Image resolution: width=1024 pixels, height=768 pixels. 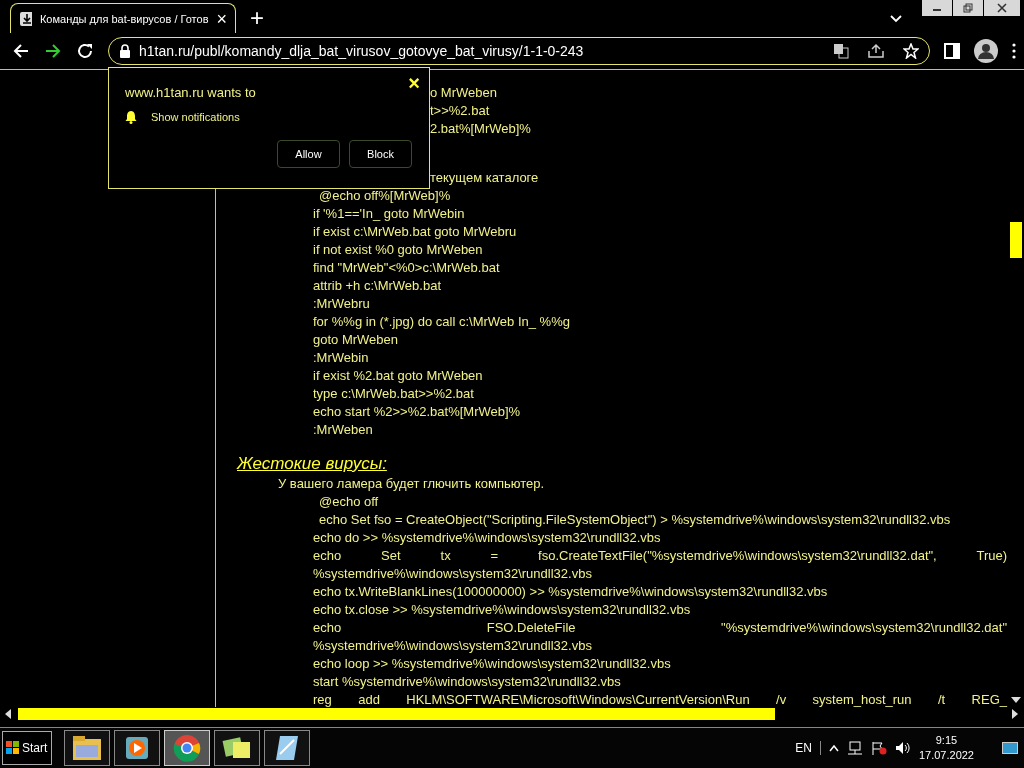 What do you see at coordinates (417, 412) in the screenshot?
I see `code-line: echo start %2>>%2.bat%[MrWeb]%` at bounding box center [417, 412].